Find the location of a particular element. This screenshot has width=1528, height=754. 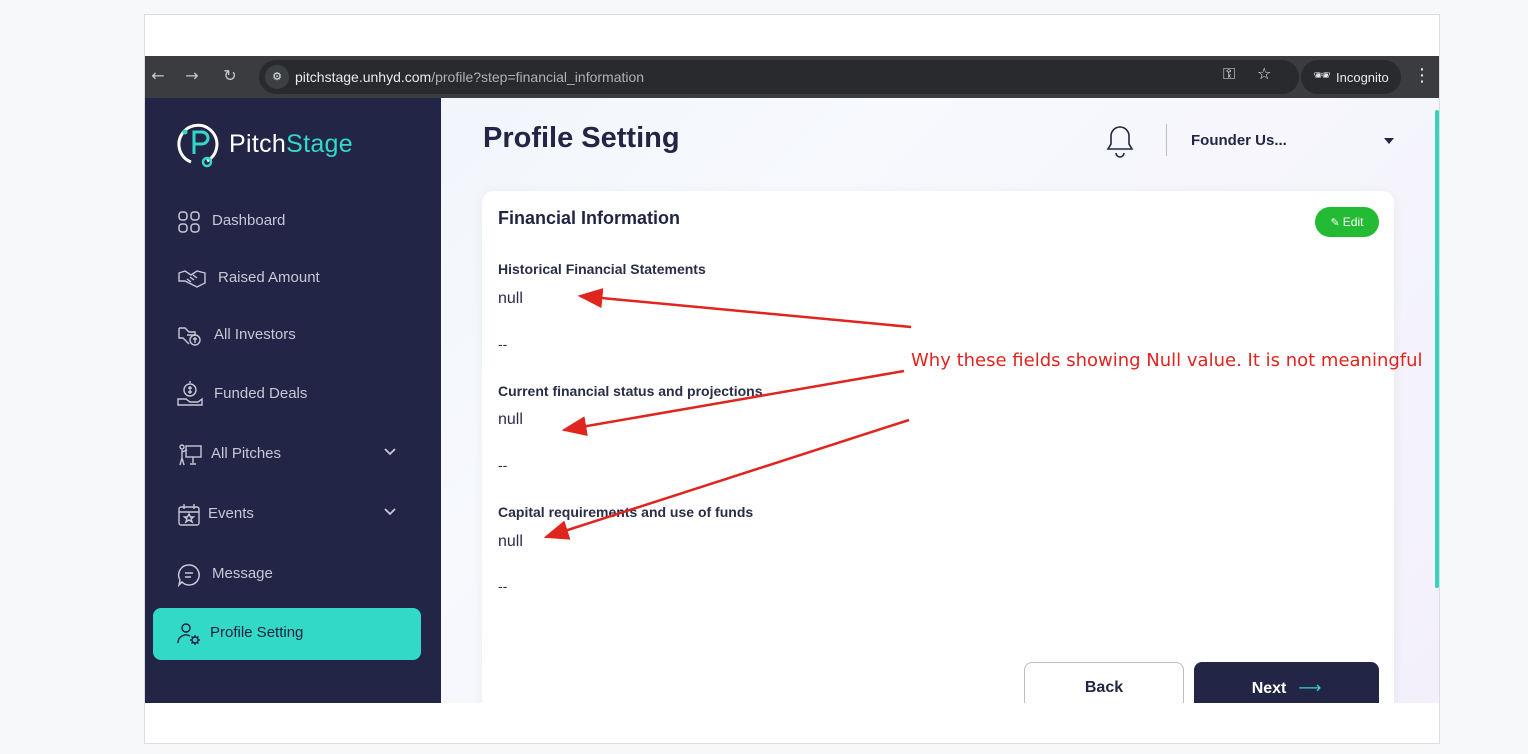

edit-button: ✎ Edit is located at coordinates (1347, 222).